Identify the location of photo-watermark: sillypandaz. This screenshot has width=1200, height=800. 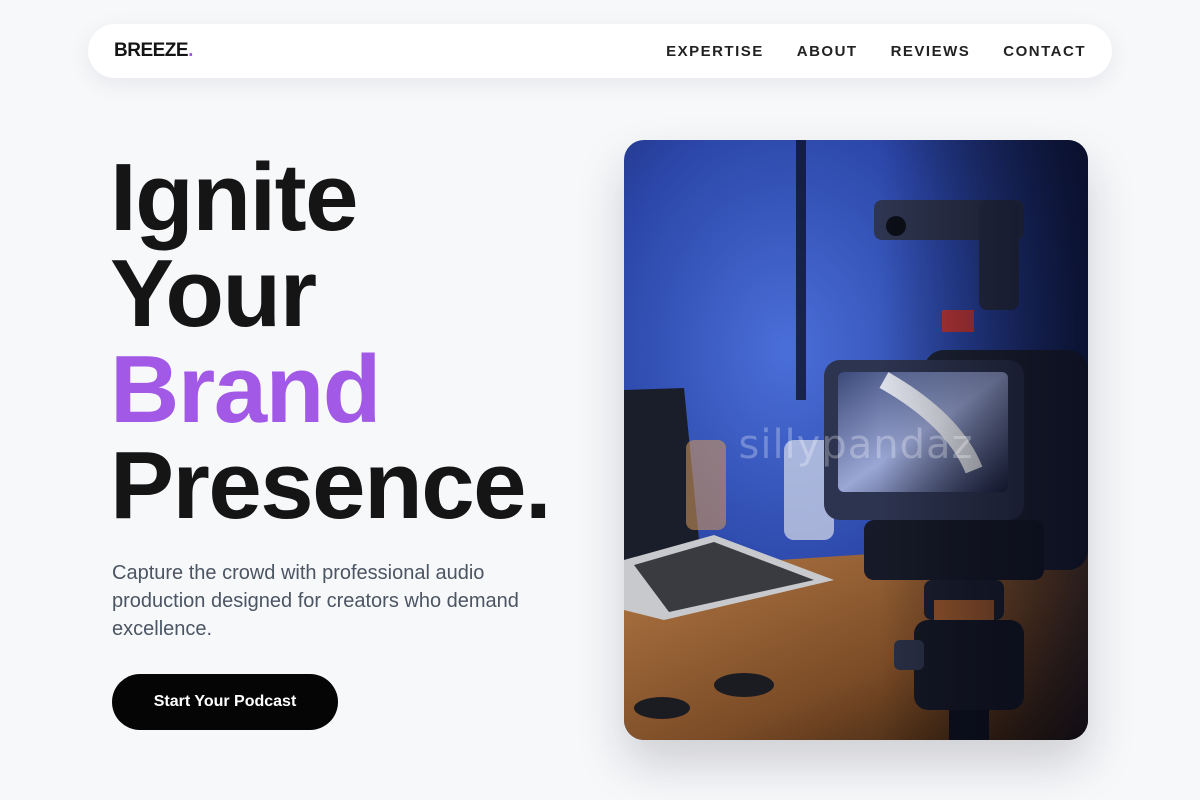
(856, 445).